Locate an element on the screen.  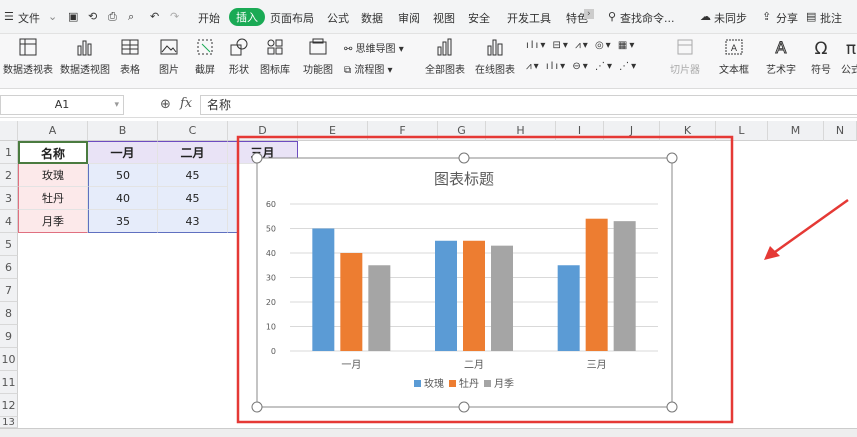
y-tick-label: 10 is located at coordinates (271, 327).